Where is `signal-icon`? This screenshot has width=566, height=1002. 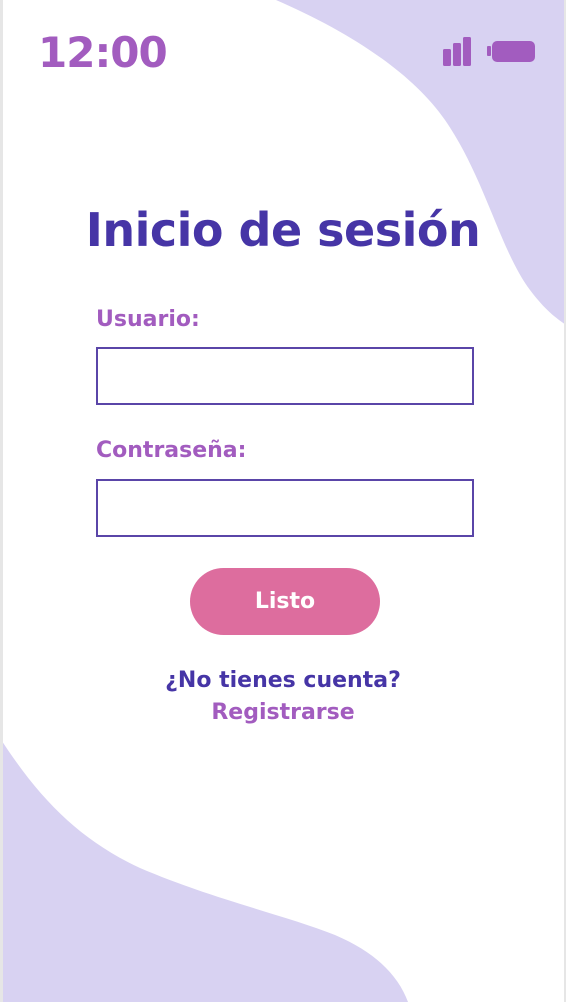
signal-icon is located at coordinates (457, 51).